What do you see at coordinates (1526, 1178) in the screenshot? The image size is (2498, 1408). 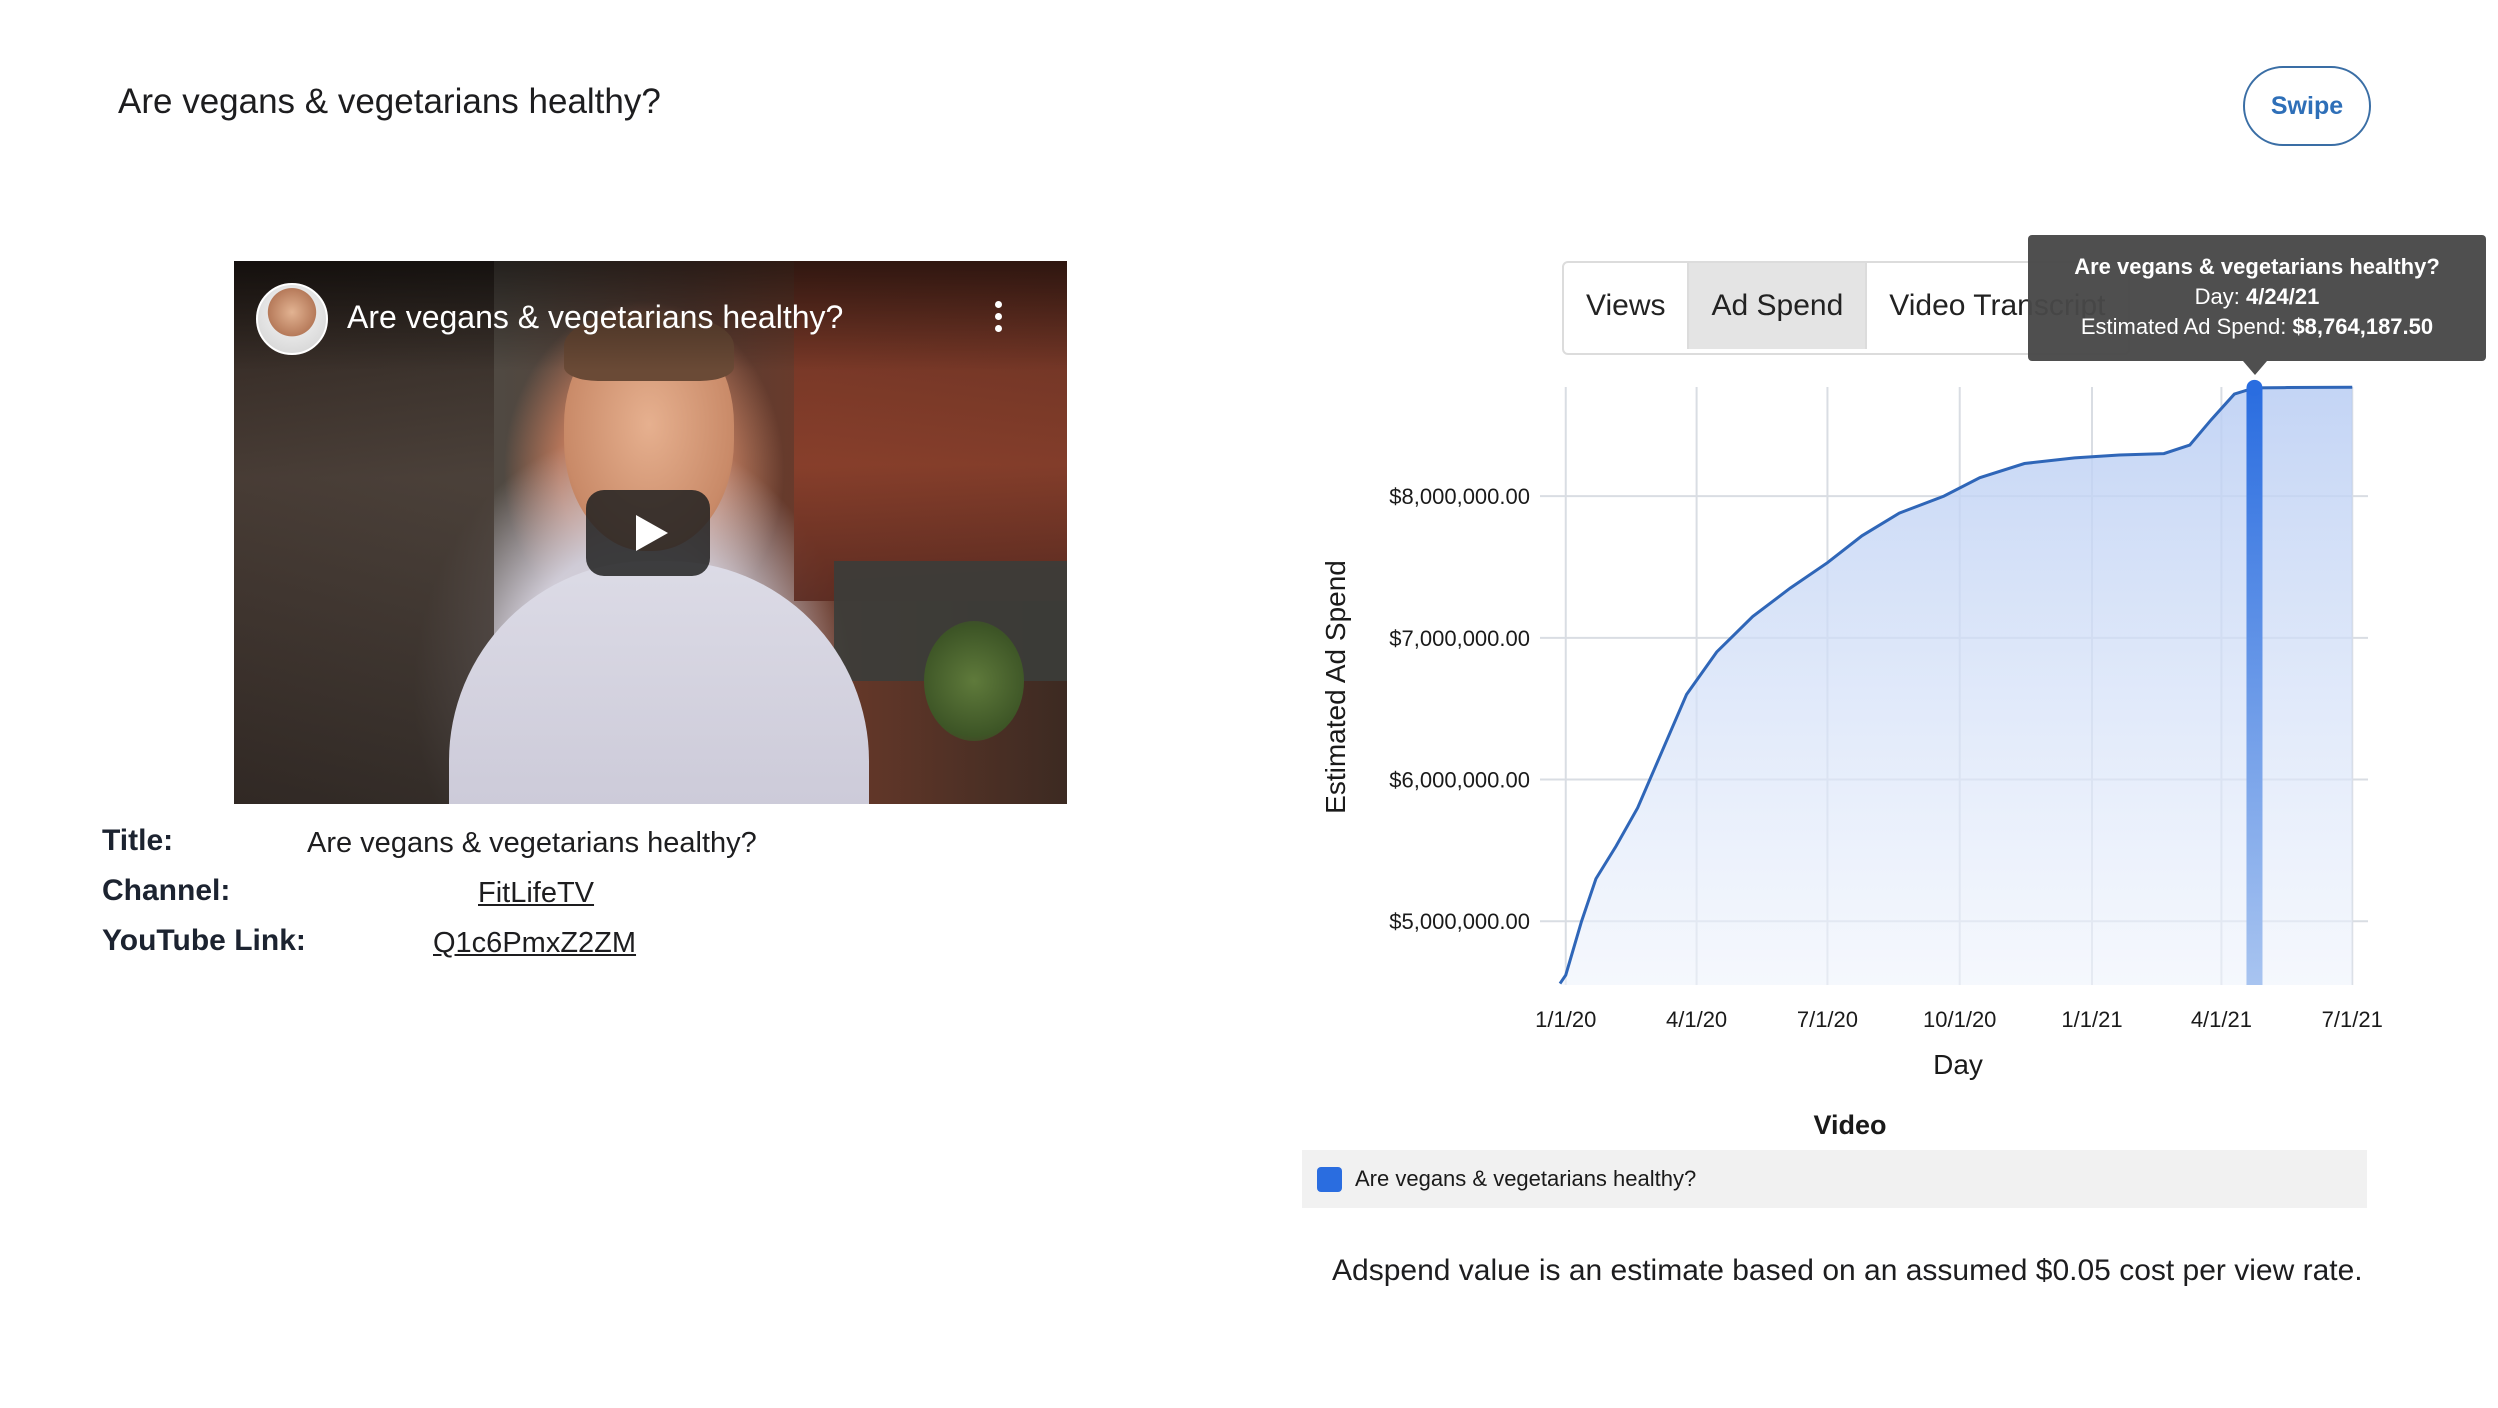 I see `legend-label: Are vegans & vegetarians healthy?` at bounding box center [1526, 1178].